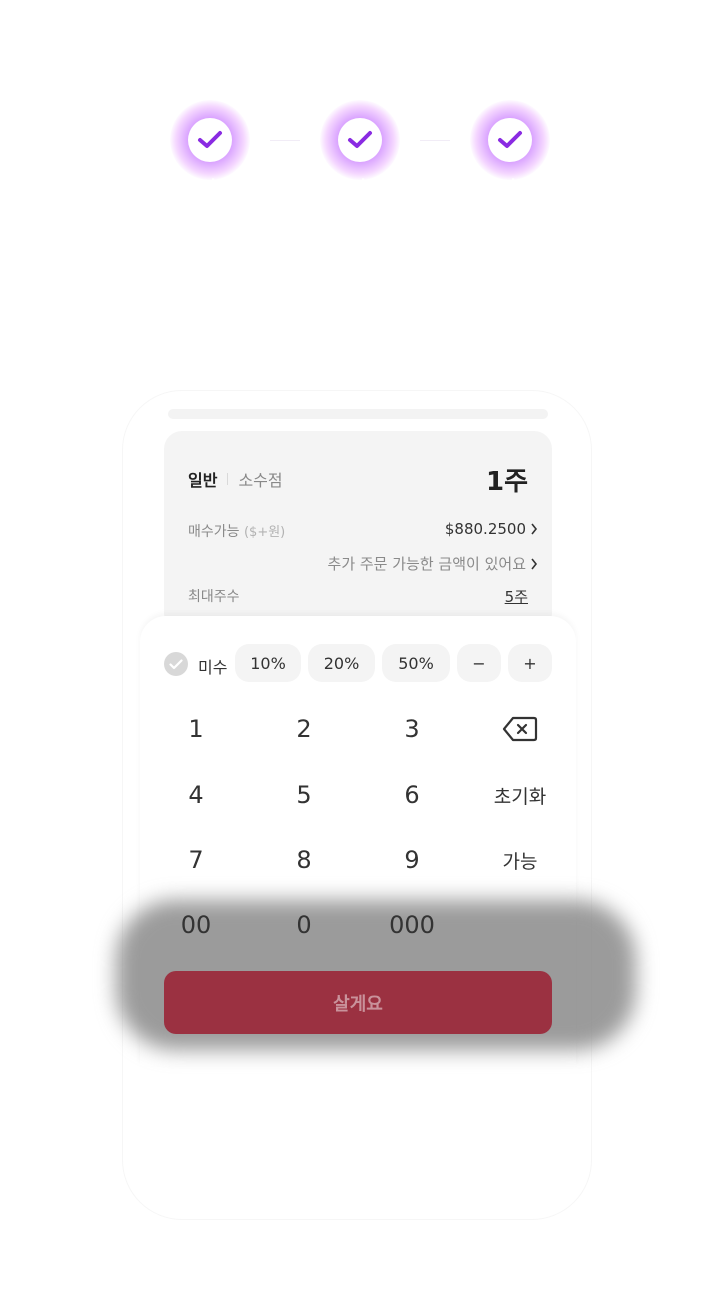 The width and height of the screenshot is (720, 1300). I want to click on key-00: 00, so click(196, 925).